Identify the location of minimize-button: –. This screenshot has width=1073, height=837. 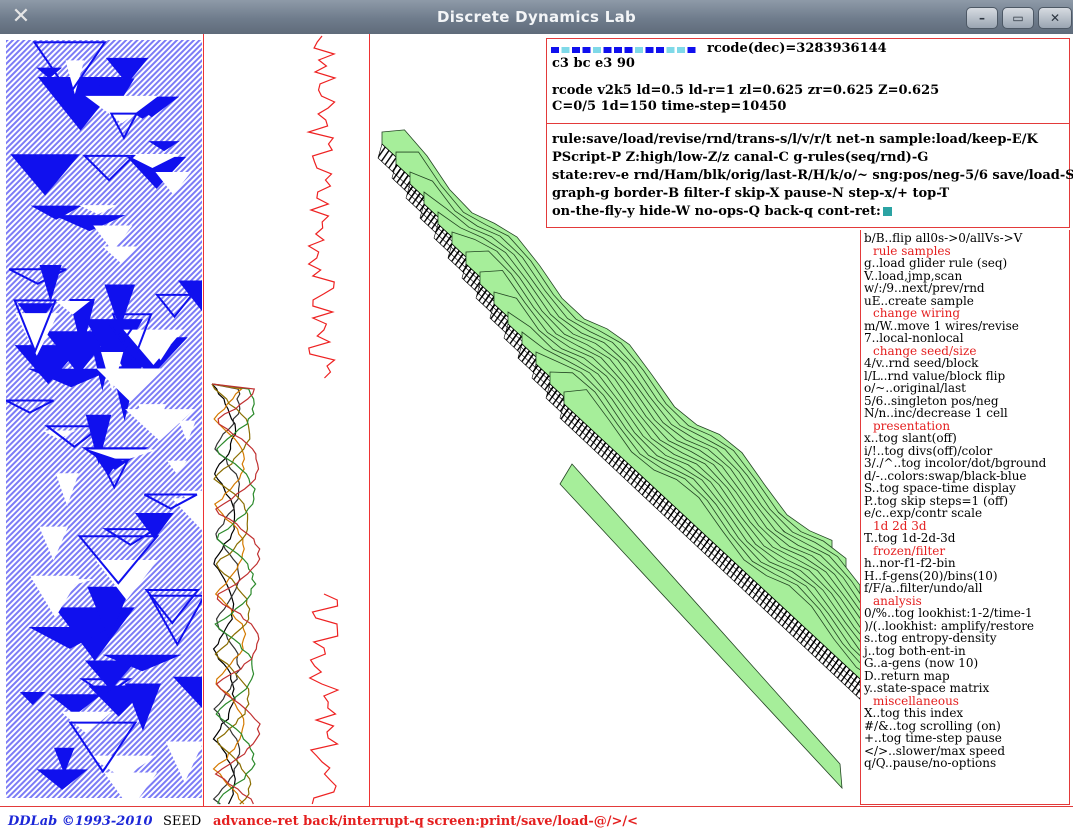
(982, 18).